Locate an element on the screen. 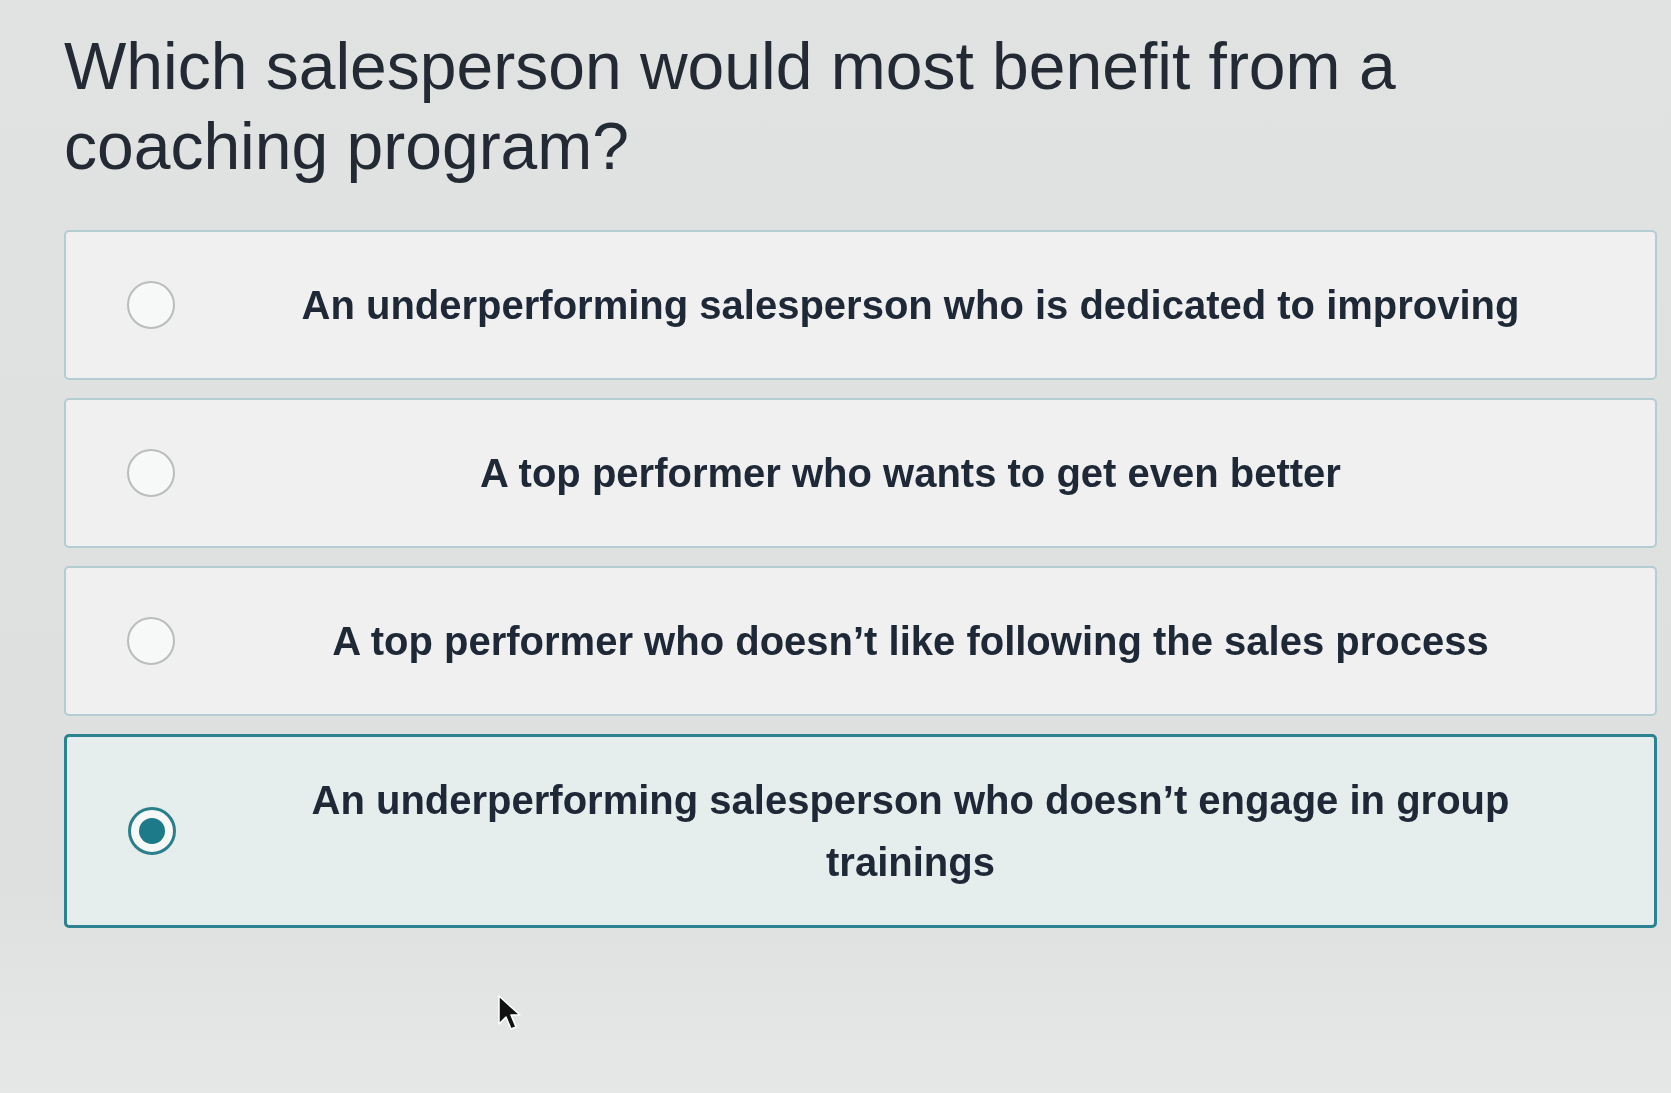 The height and width of the screenshot is (1093, 1671). mouse-pointer-icon is located at coordinates (510, 1013).